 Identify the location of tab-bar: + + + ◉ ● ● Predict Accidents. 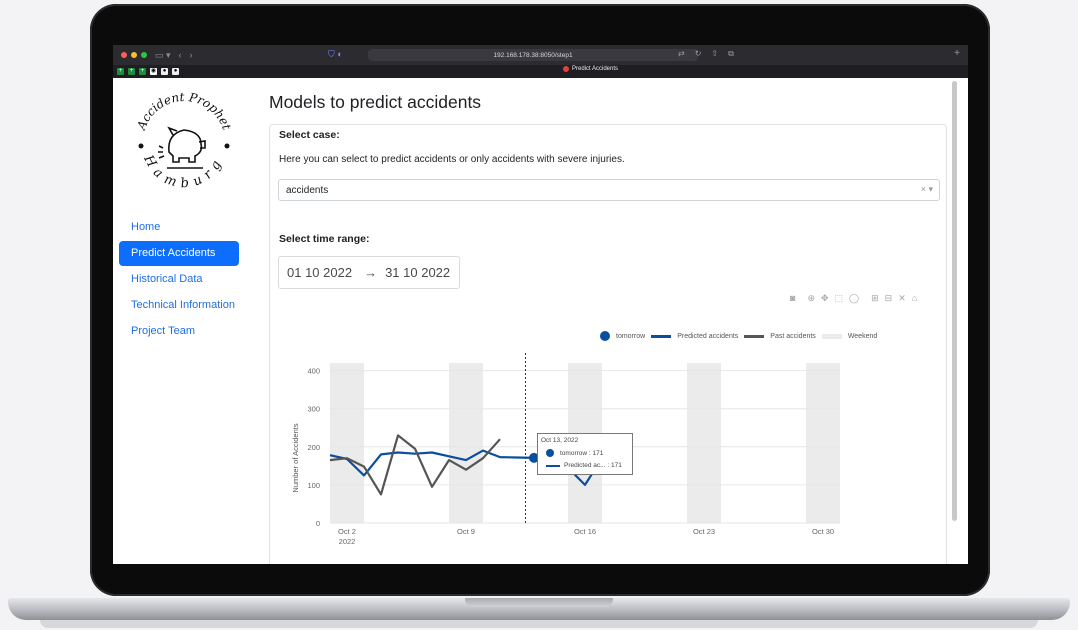
(540, 71).